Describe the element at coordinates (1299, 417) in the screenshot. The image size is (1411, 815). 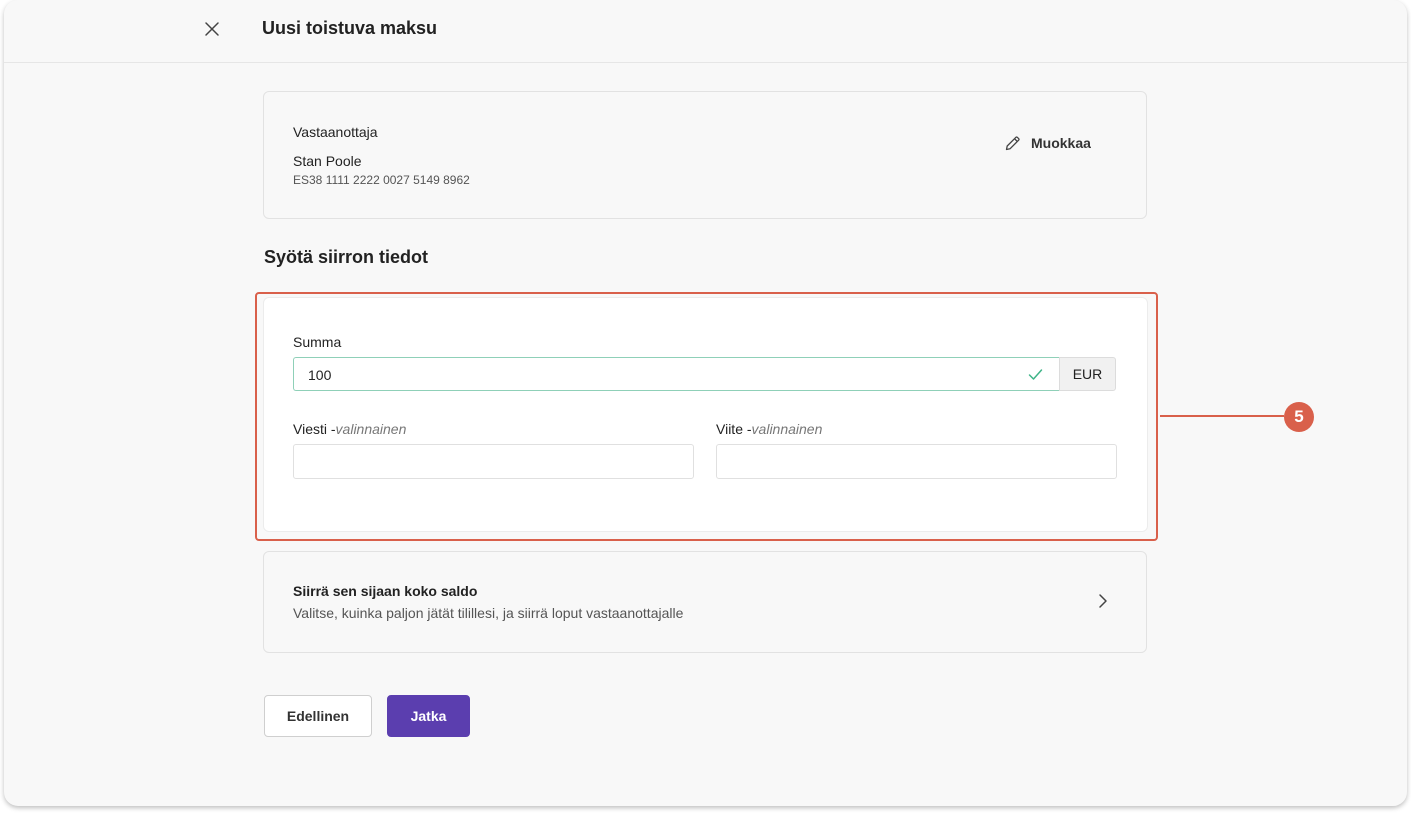
I see `annotation-marker: 5` at that location.